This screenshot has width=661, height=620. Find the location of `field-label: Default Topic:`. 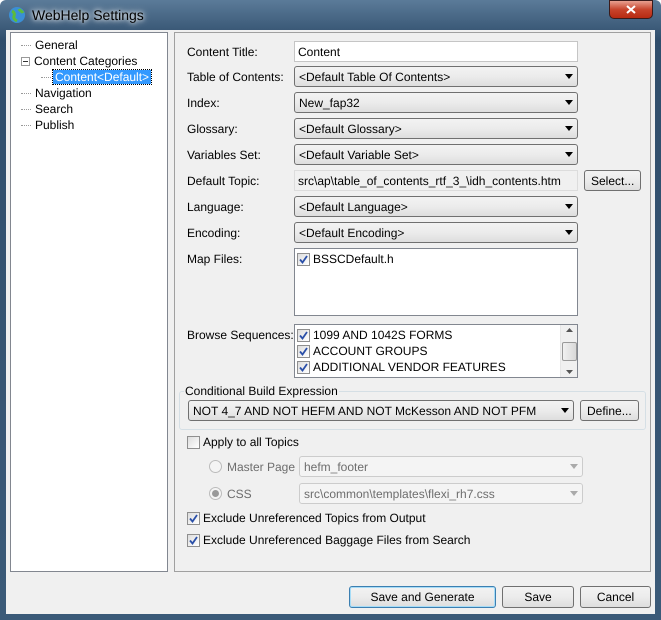

field-label: Default Topic: is located at coordinates (223, 180).